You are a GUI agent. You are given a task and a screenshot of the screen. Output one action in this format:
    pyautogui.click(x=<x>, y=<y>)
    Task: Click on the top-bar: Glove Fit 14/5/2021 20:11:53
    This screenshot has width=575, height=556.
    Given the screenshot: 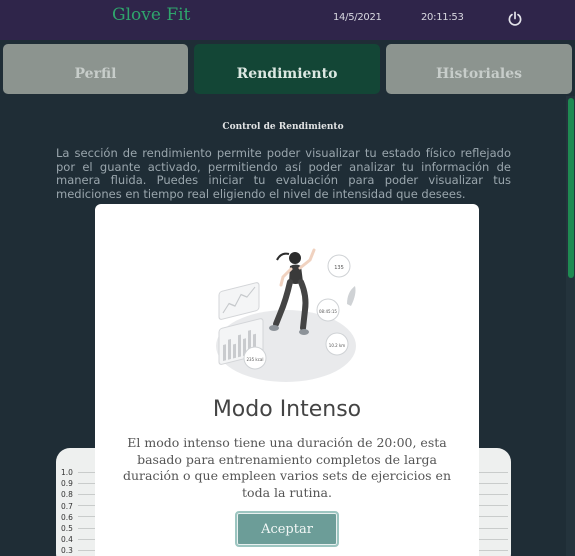 What is the action you would take?
    pyautogui.click(x=287, y=20)
    